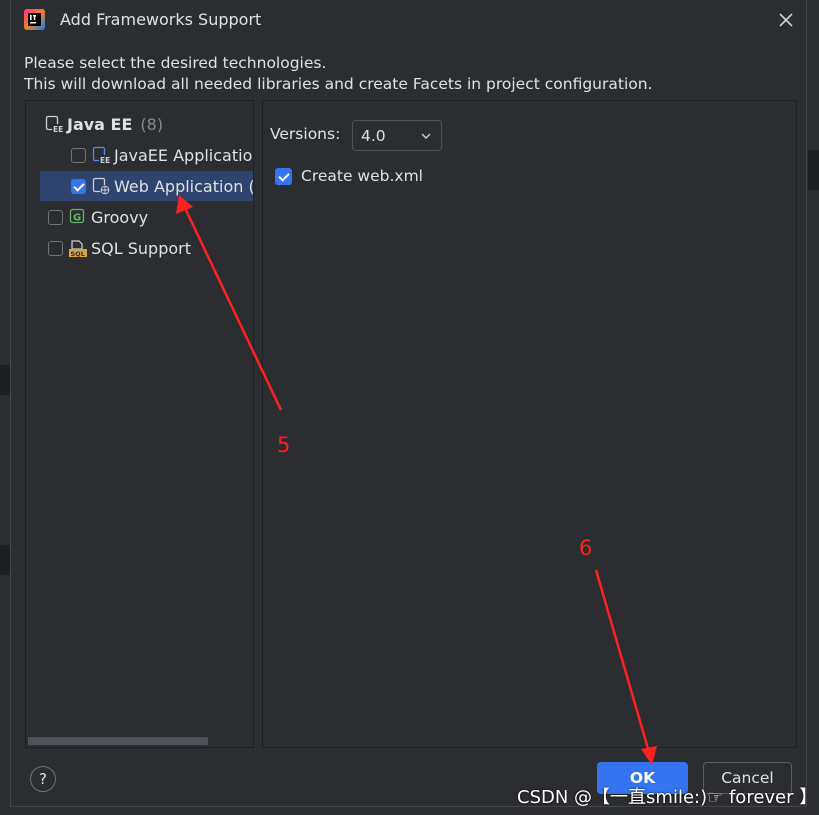 Image resolution: width=819 pixels, height=815 pixels. I want to click on tree-item-groovy: G Groovy, so click(98, 217).